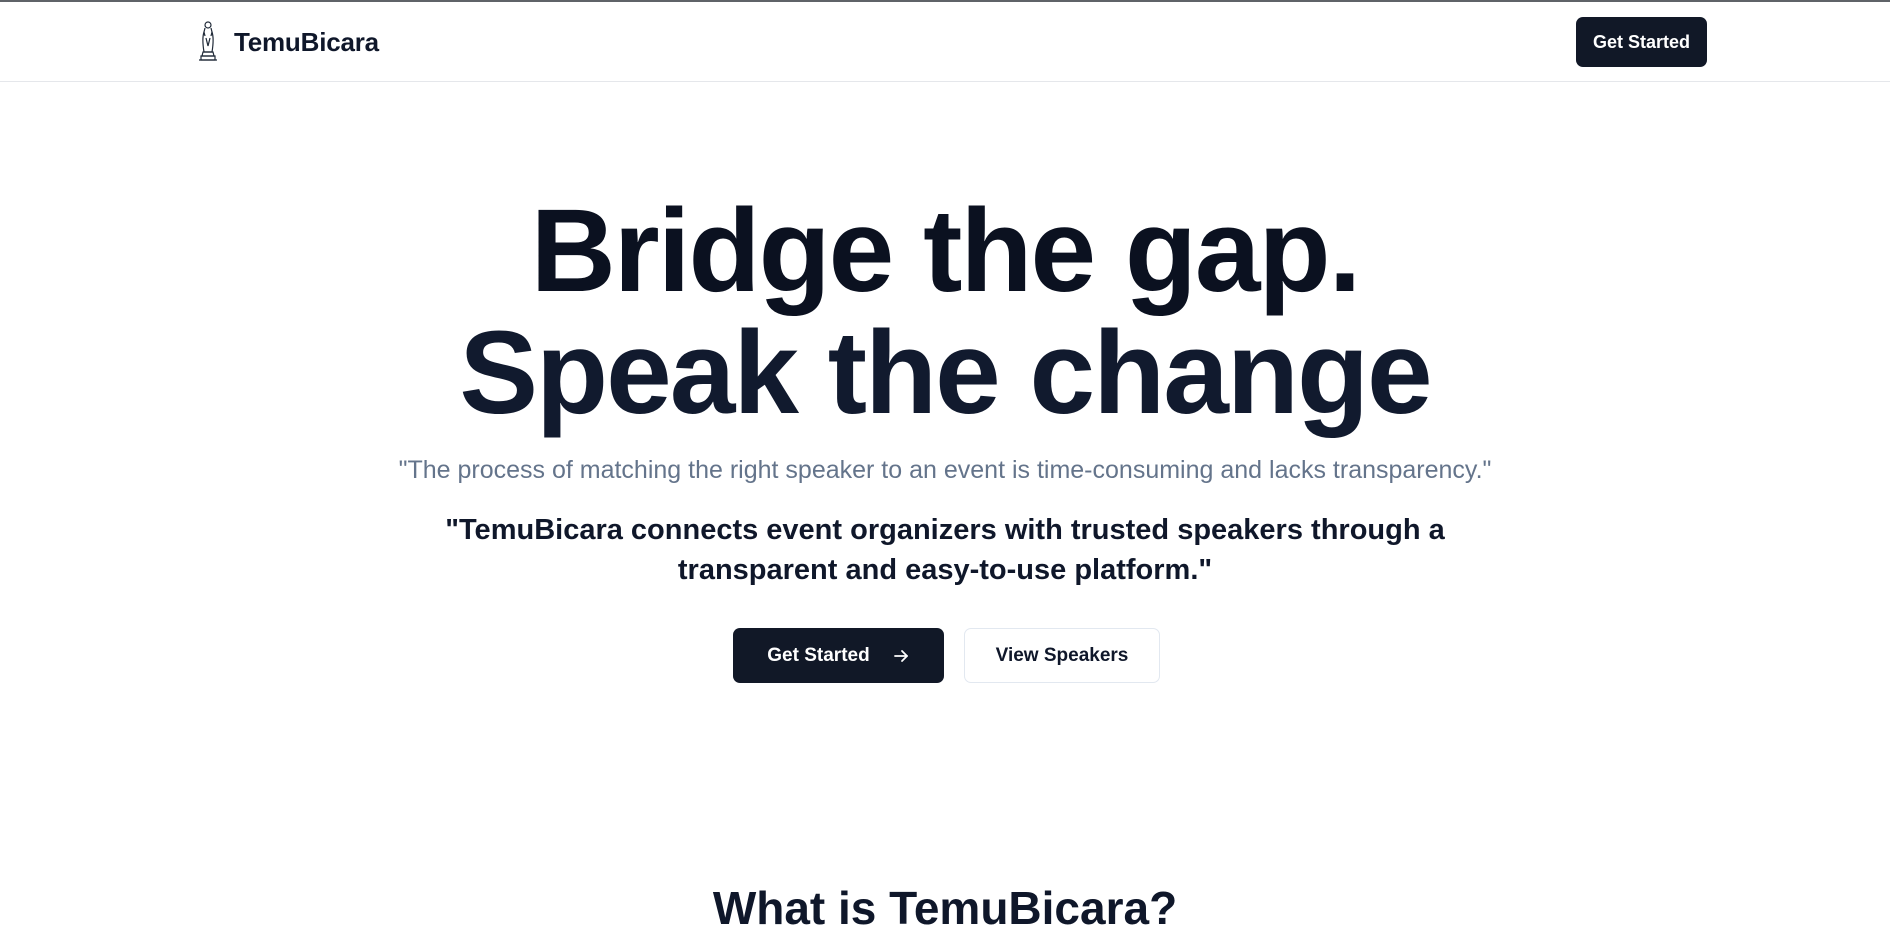 The image size is (1890, 936). Describe the element at coordinates (945, 908) in the screenshot. I see `about-section-title: What is TemuBicara?` at that location.